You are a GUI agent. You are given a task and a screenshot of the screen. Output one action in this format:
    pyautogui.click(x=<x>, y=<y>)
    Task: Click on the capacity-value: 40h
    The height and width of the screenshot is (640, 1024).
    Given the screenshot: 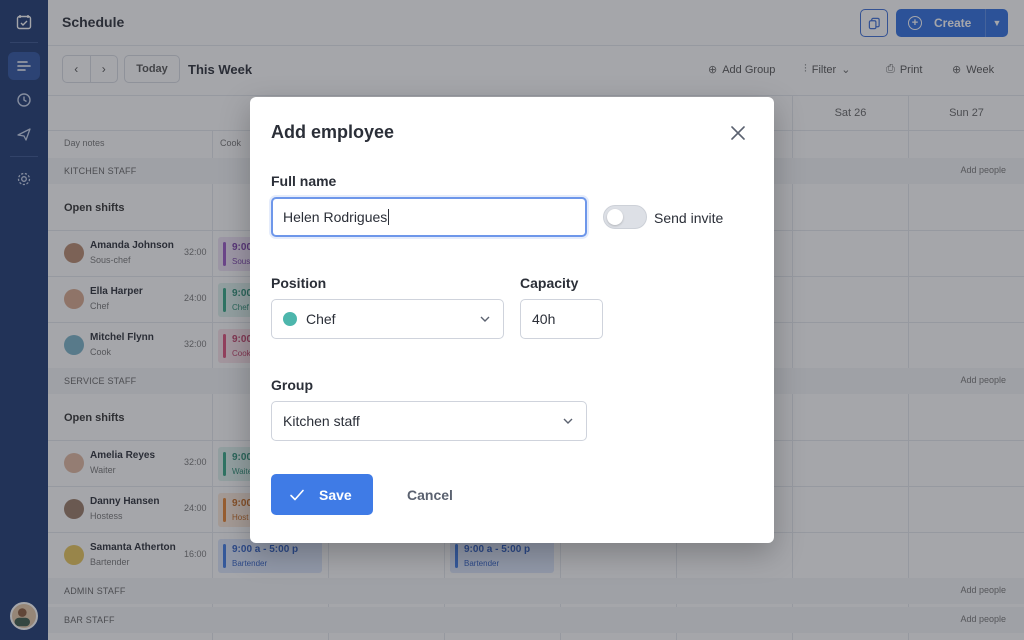 What is the action you would take?
    pyautogui.click(x=544, y=319)
    